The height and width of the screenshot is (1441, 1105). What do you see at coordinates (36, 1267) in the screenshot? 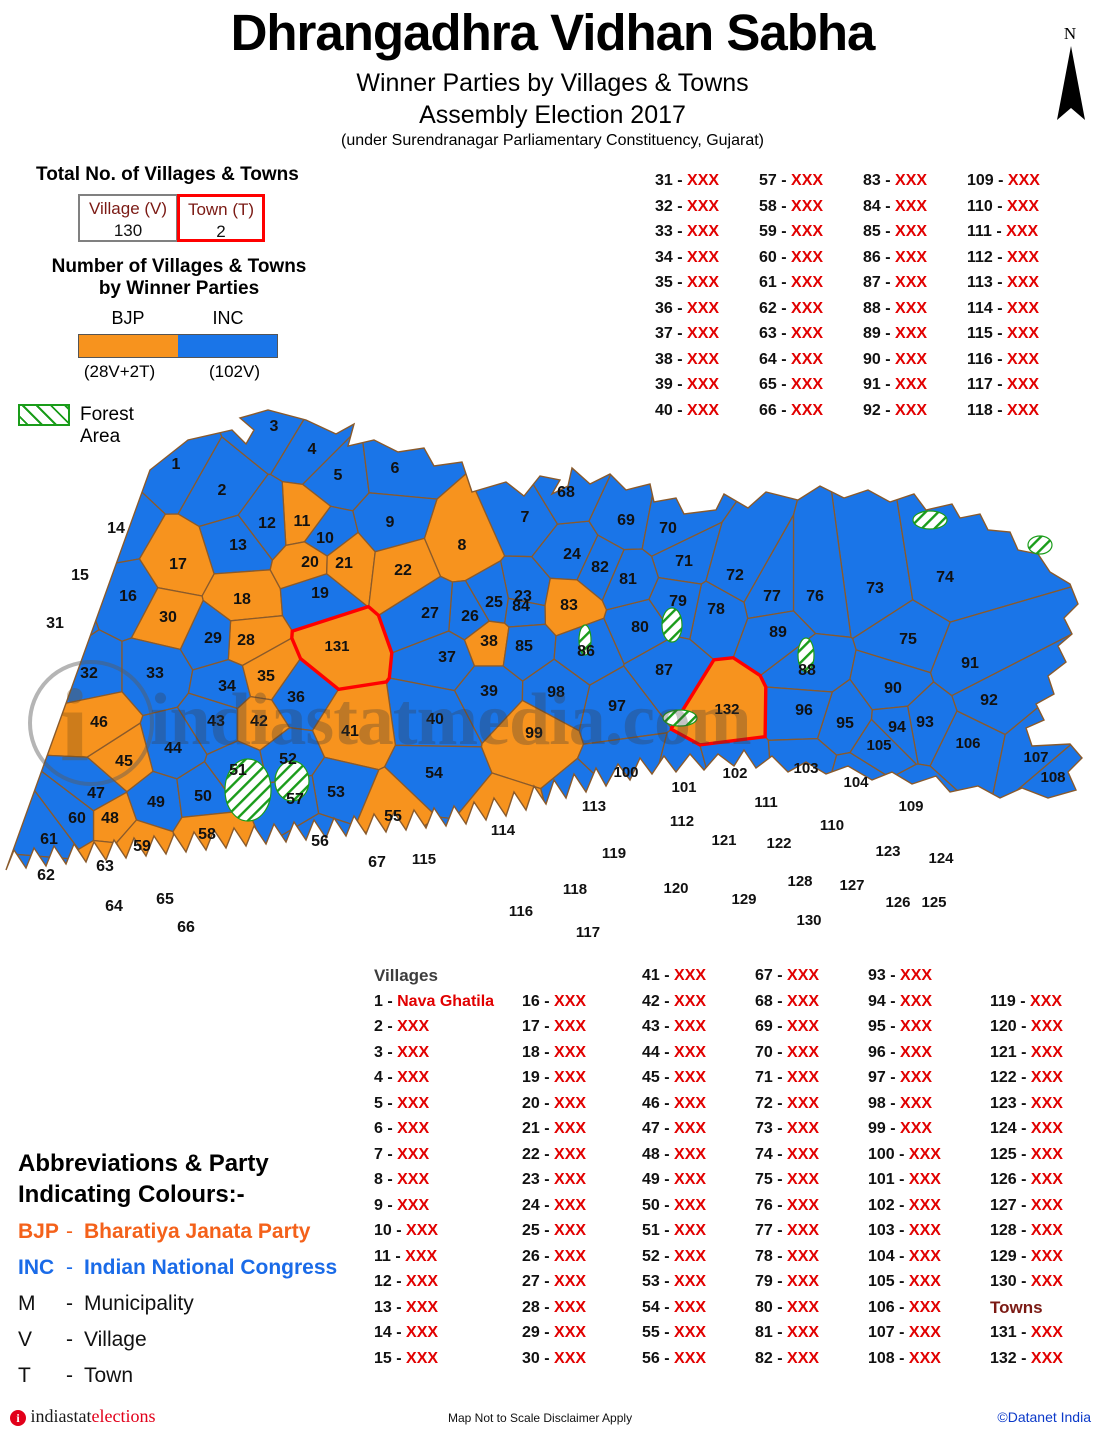
I see `abbreviation-code: INC` at bounding box center [36, 1267].